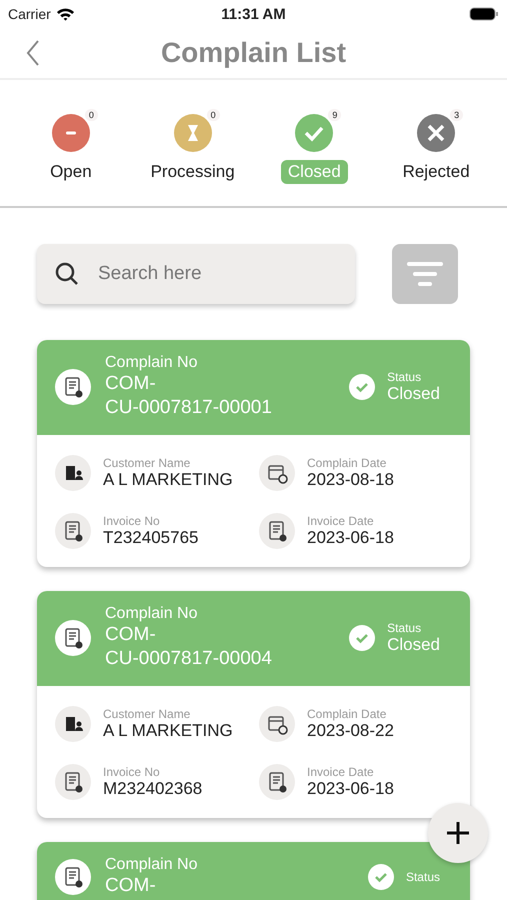 This screenshot has height=900, width=507. Describe the element at coordinates (196, 274) in the screenshot. I see `search-field: Search here` at that location.